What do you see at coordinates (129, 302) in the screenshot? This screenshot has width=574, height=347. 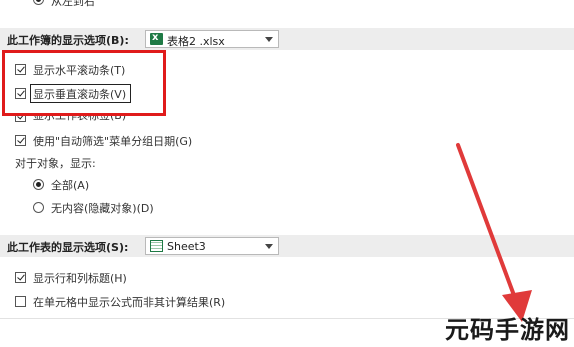 I see `show-formulas-label: 在单元格中显示公式而非其计算结果(R)` at bounding box center [129, 302].